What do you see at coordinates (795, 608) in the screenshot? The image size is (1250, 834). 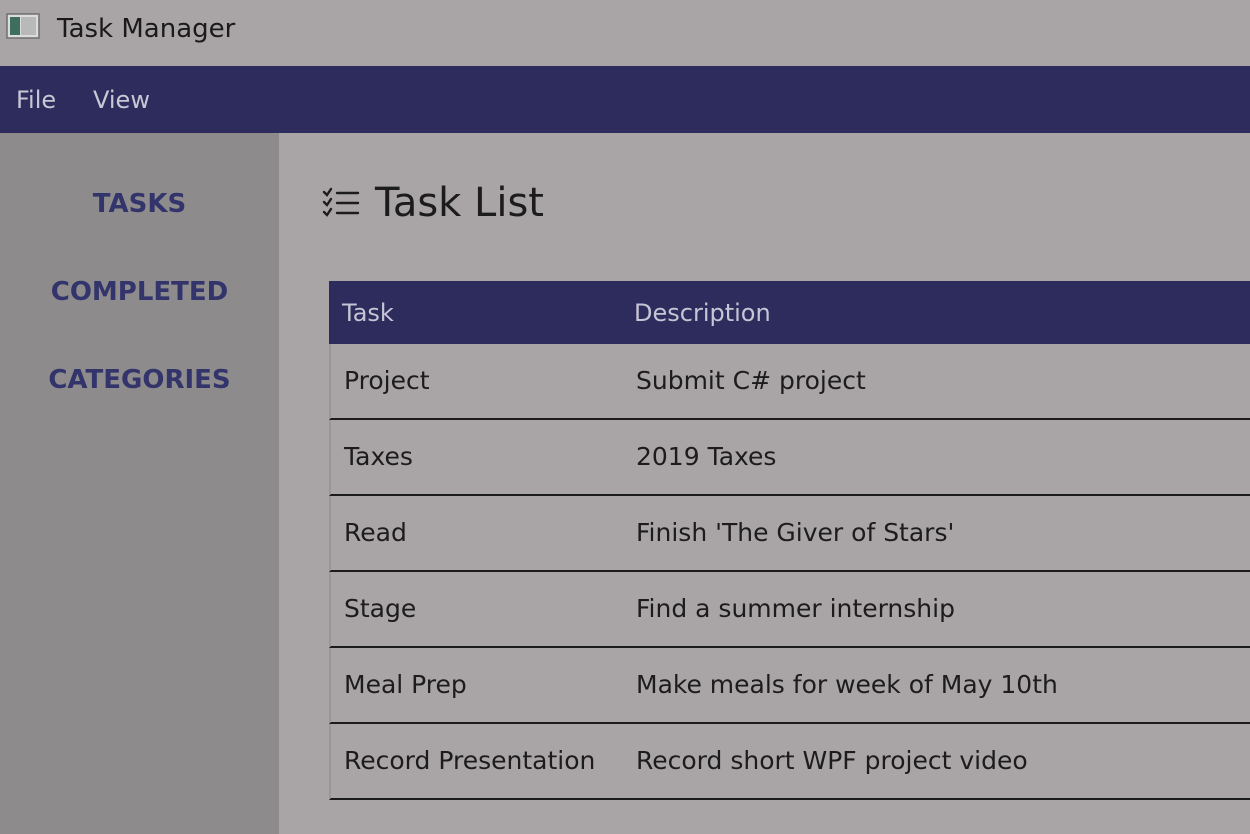 I see `task-description: Find a summer internship` at bounding box center [795, 608].